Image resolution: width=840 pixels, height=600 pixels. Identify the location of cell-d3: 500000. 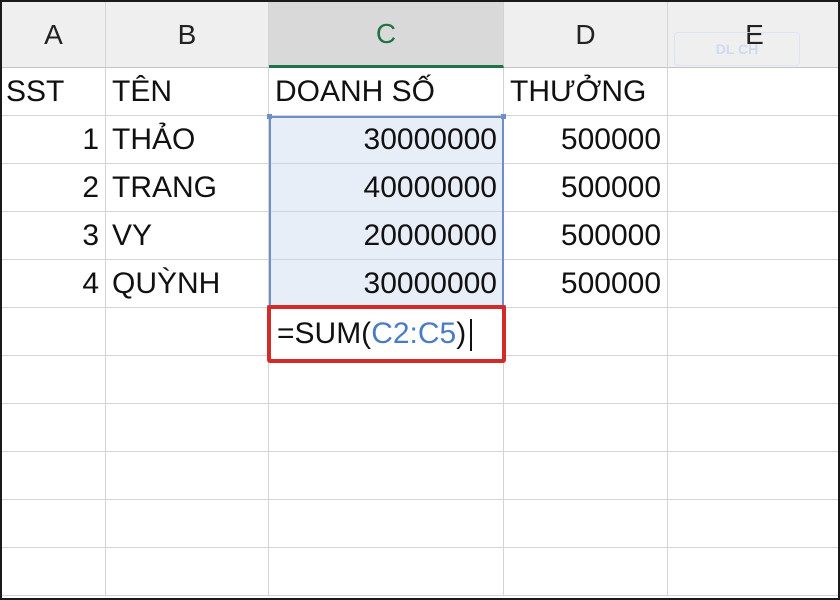
(586, 188).